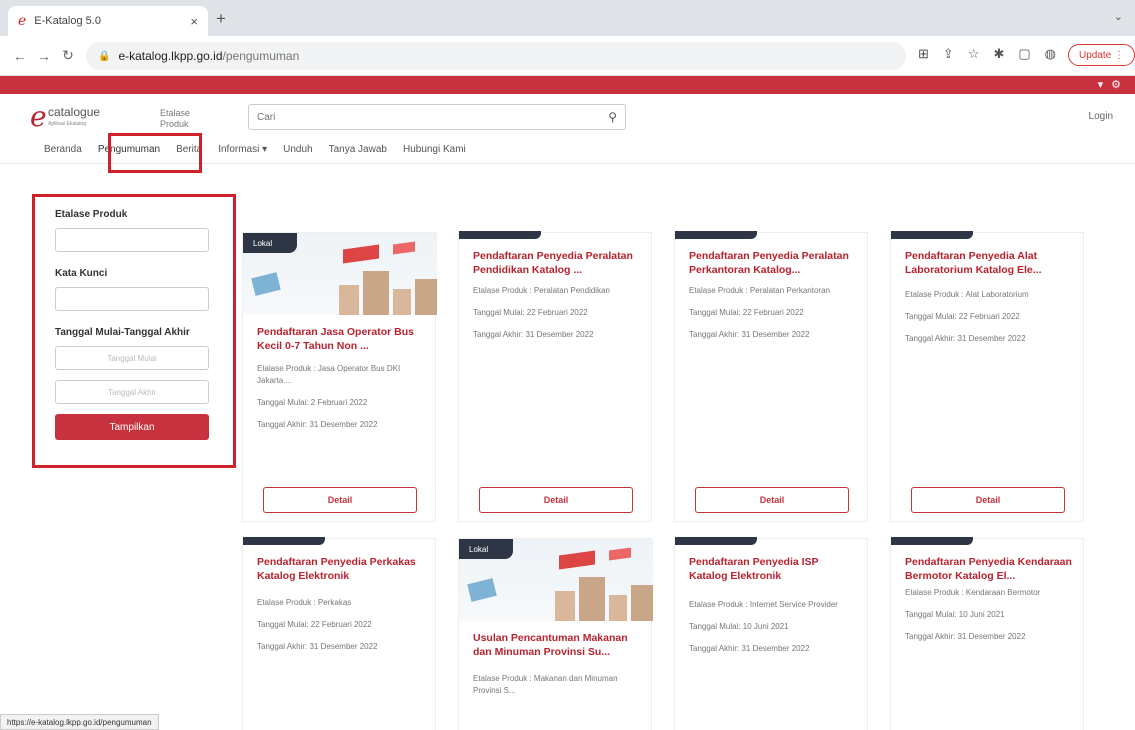  Describe the element at coordinates (20, 56) in the screenshot. I see `back-arrow-icon: ←` at that location.